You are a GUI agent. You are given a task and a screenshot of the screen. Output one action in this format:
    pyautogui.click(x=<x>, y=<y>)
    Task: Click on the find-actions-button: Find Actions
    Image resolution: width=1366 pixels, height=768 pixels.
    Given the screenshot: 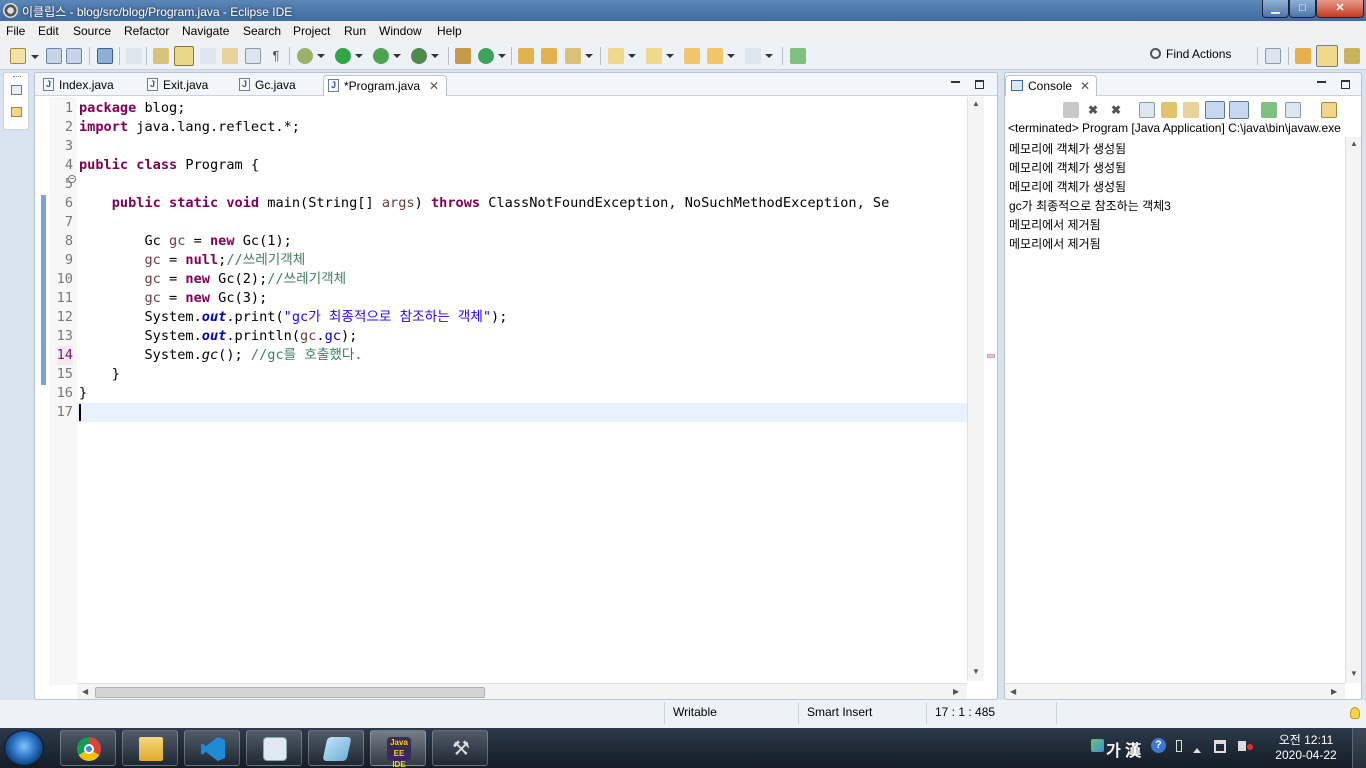 What is the action you would take?
    pyautogui.click(x=1190, y=54)
    